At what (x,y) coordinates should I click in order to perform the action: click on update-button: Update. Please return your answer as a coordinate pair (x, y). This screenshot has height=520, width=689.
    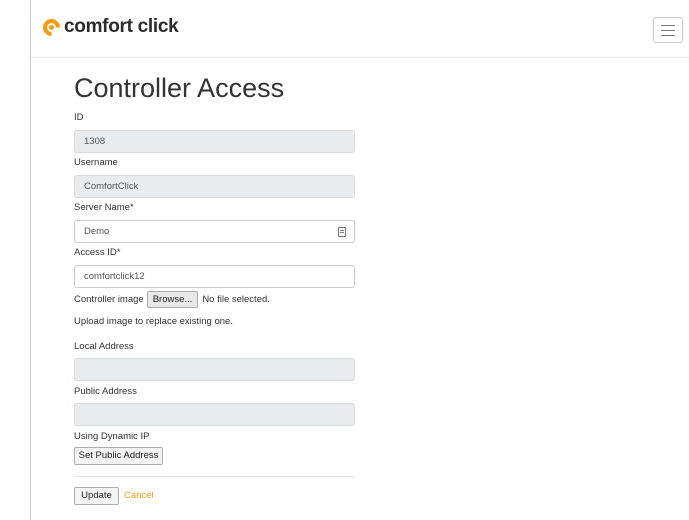
    Looking at the image, I should click on (96, 496).